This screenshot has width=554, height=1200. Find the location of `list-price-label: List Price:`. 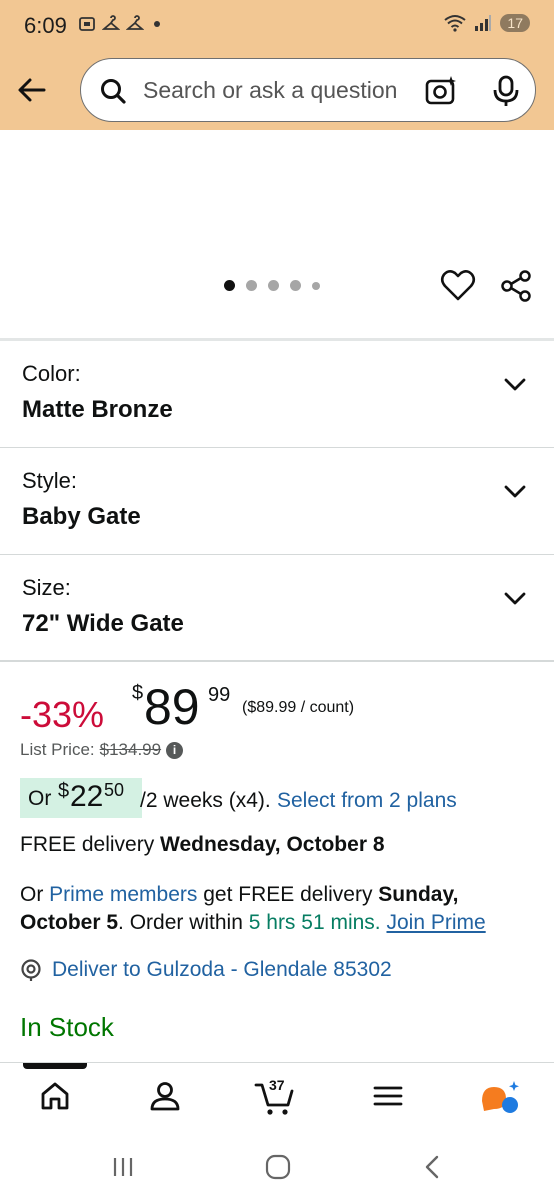

list-price-label: List Price: is located at coordinates (57, 749).